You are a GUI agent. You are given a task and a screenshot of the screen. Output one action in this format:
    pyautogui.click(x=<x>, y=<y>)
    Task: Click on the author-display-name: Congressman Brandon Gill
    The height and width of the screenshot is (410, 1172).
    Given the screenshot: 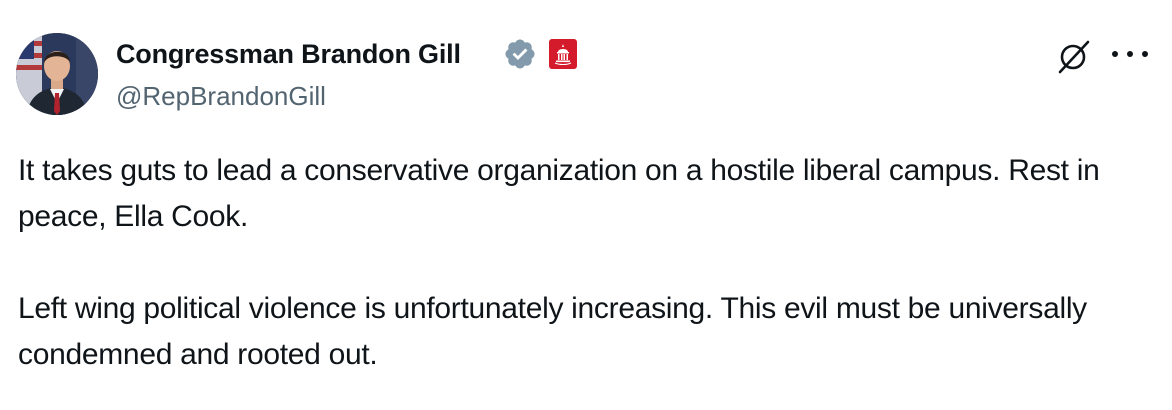 What is the action you would take?
    pyautogui.click(x=288, y=54)
    